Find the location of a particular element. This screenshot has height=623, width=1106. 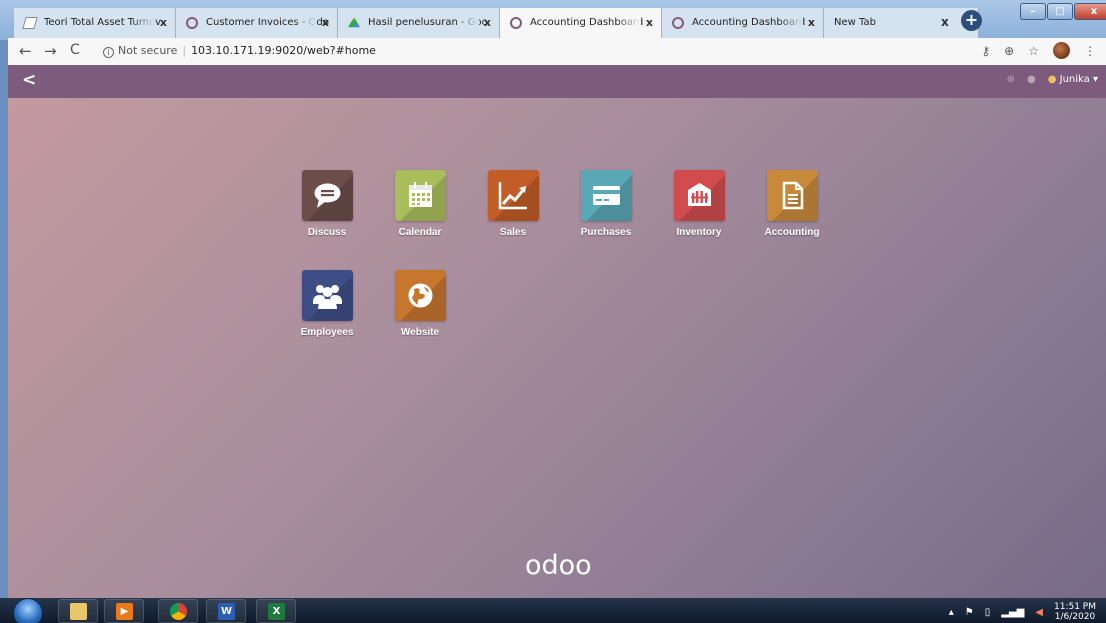

close-window-button: x is located at coordinates (1090, 11).